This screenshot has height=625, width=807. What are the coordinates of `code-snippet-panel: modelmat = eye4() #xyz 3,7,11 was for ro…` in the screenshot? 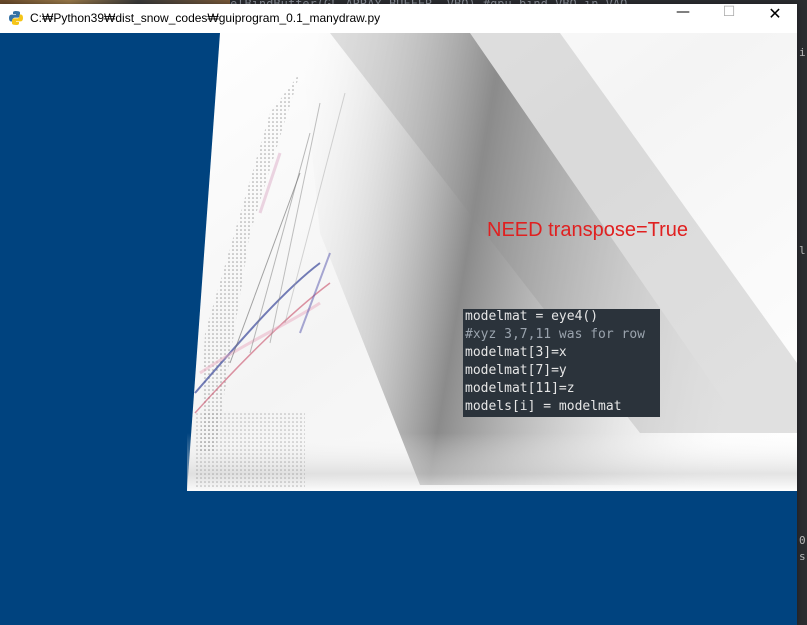 It's located at (561, 363).